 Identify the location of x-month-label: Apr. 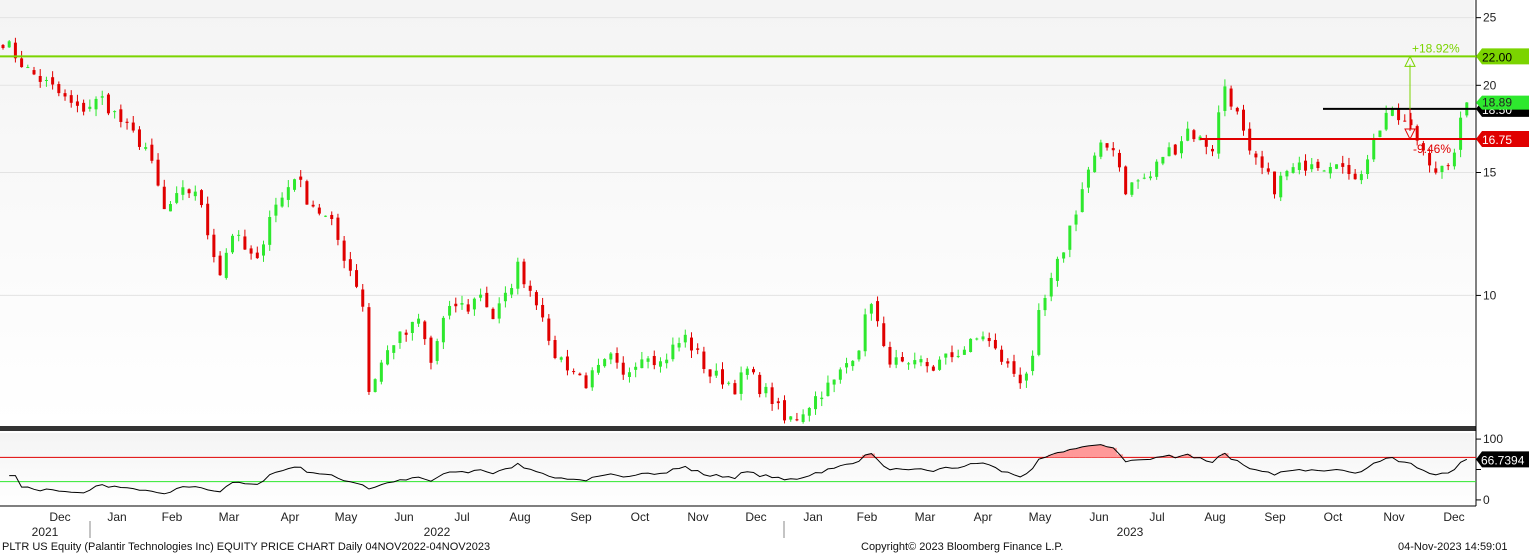
(983, 517).